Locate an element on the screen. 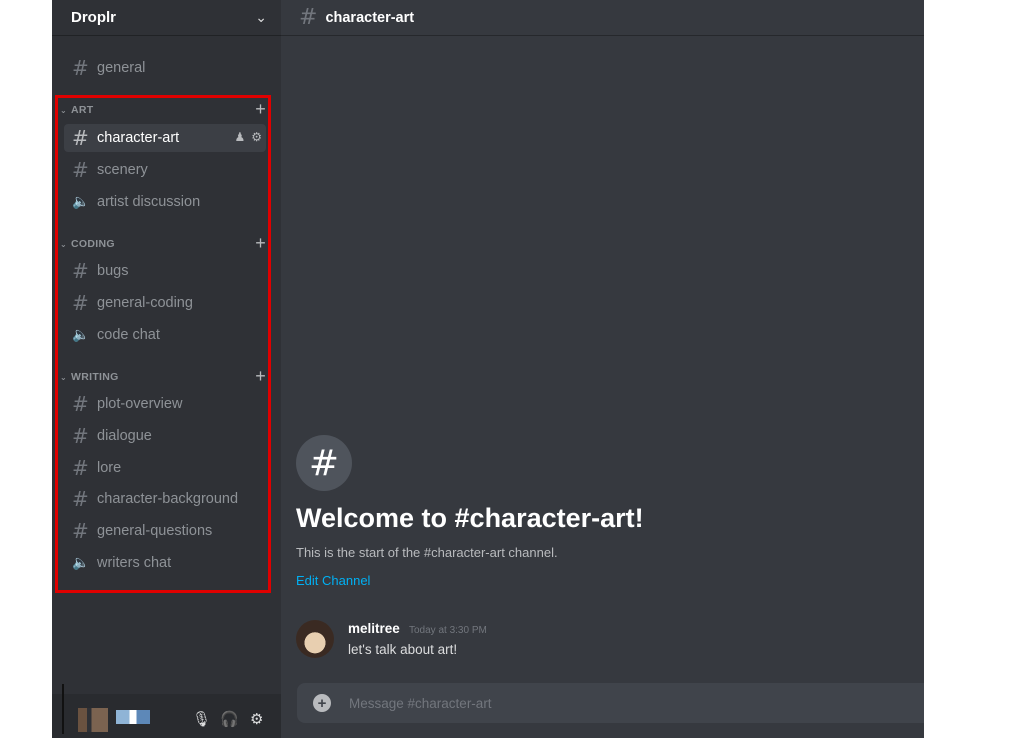  channel-general-questions: # general-questions is located at coordinates (165, 531).